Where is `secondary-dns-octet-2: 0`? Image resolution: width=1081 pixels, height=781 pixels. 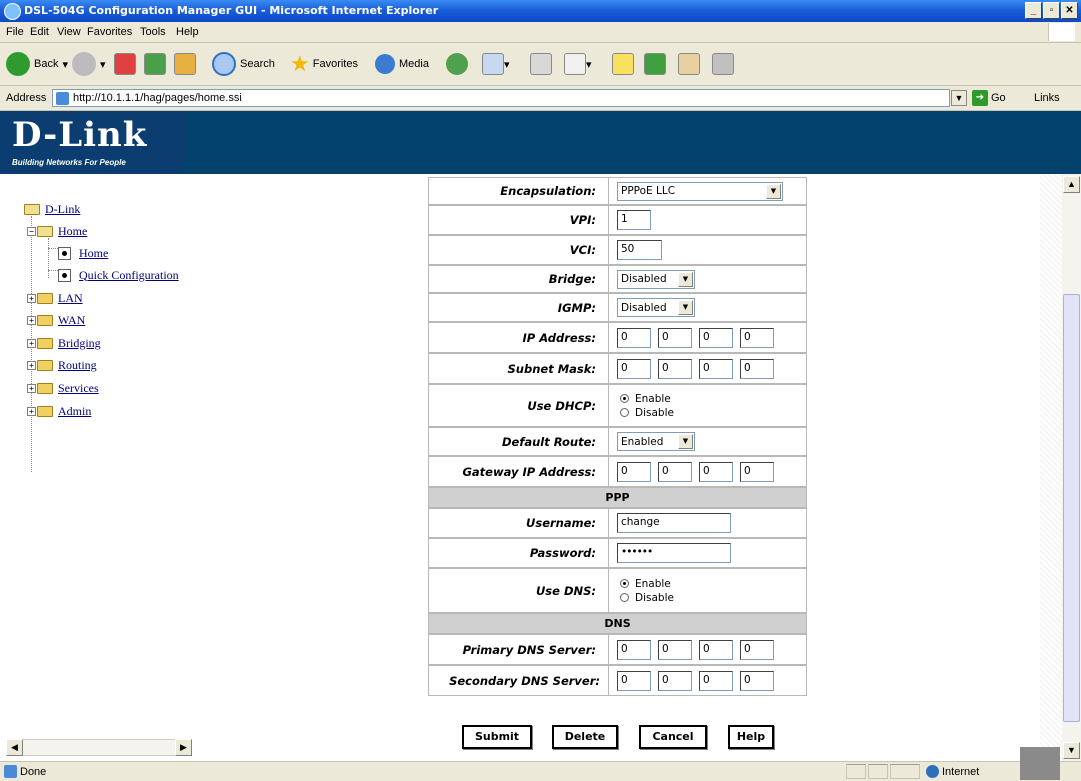 secondary-dns-octet-2: 0 is located at coordinates (675, 680).